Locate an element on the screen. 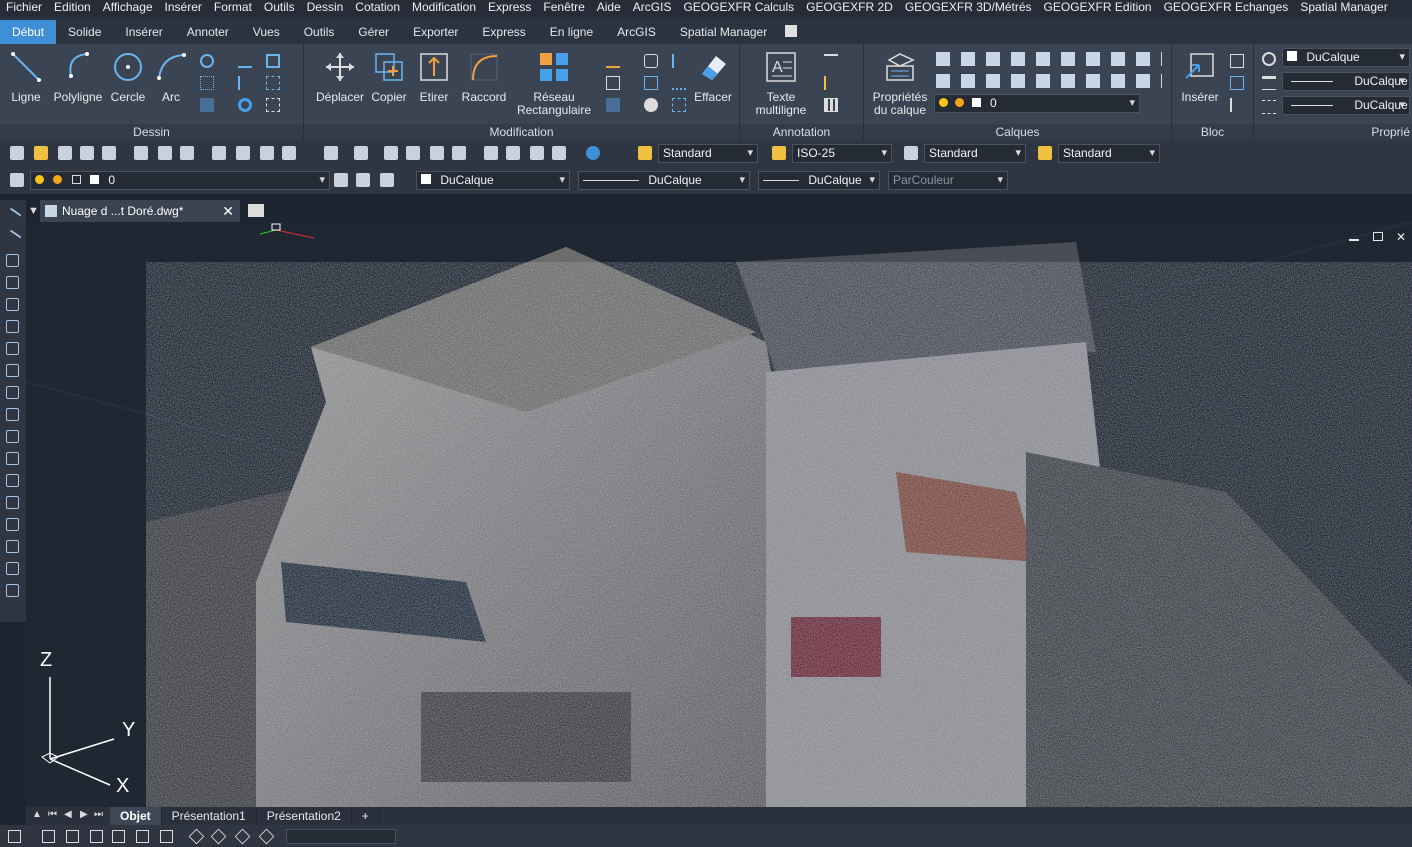 The image size is (1412, 847). view-front-icon is located at coordinates (48, 836).